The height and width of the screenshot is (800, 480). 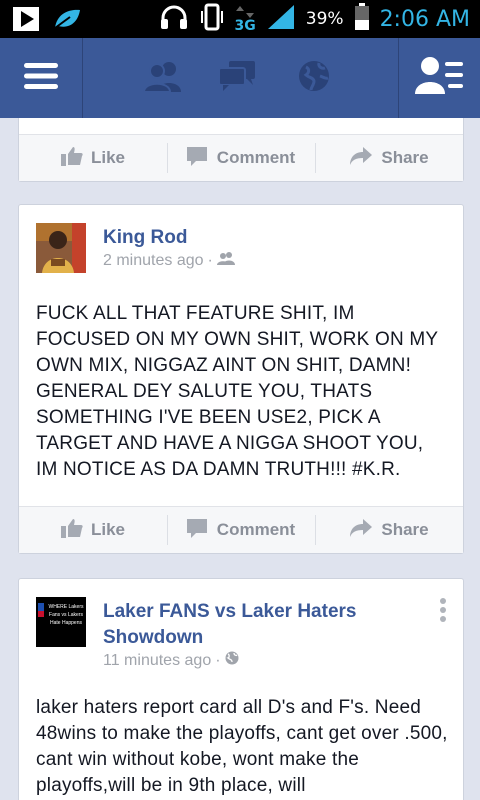 I want to click on post-options-button, so click(x=443, y=611).